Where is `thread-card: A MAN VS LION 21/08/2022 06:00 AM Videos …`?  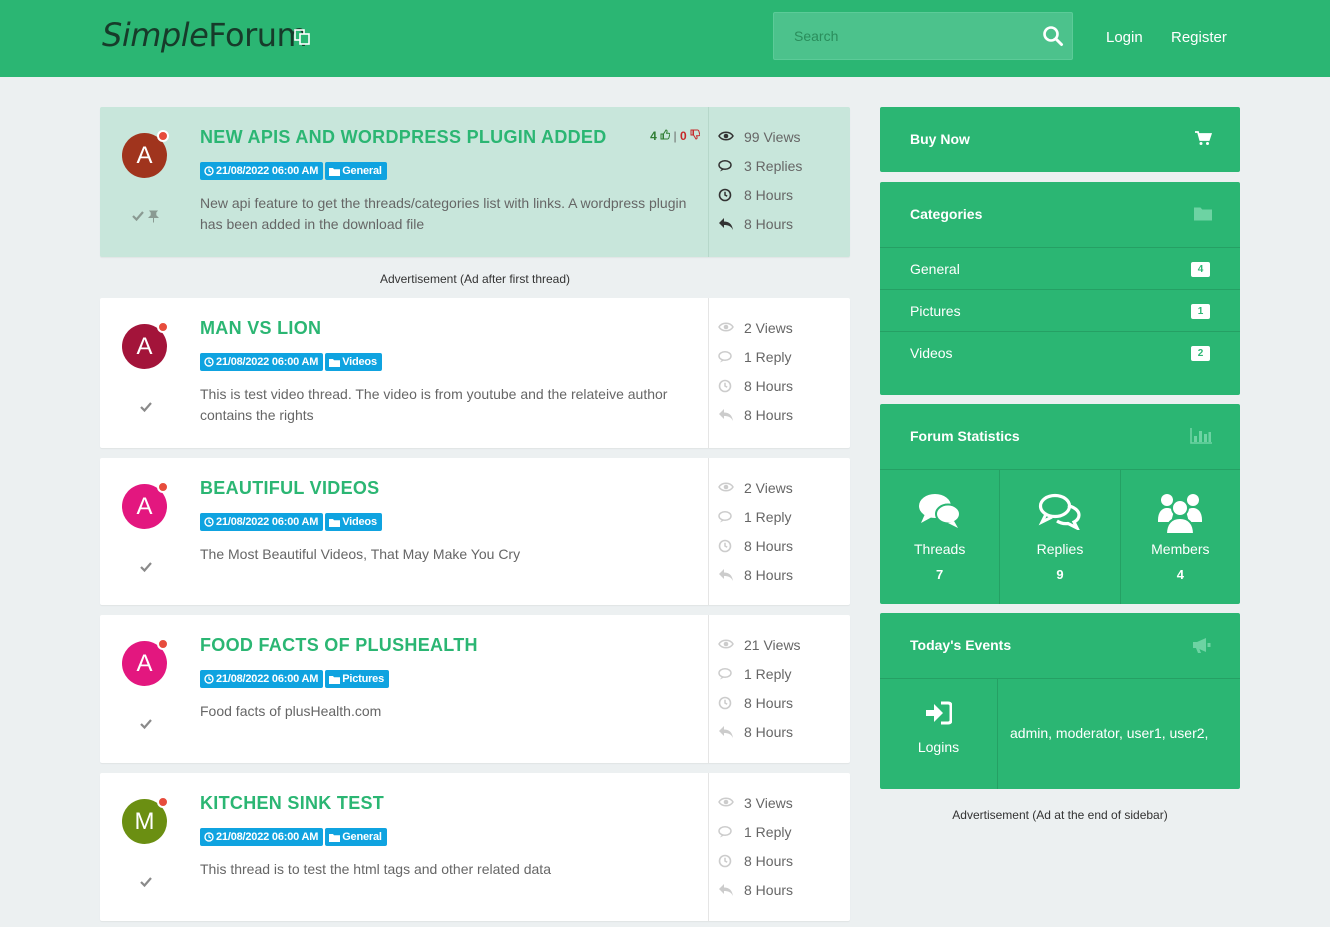
thread-card: A MAN VS LION 21/08/2022 06:00 AM Videos … is located at coordinates (475, 373).